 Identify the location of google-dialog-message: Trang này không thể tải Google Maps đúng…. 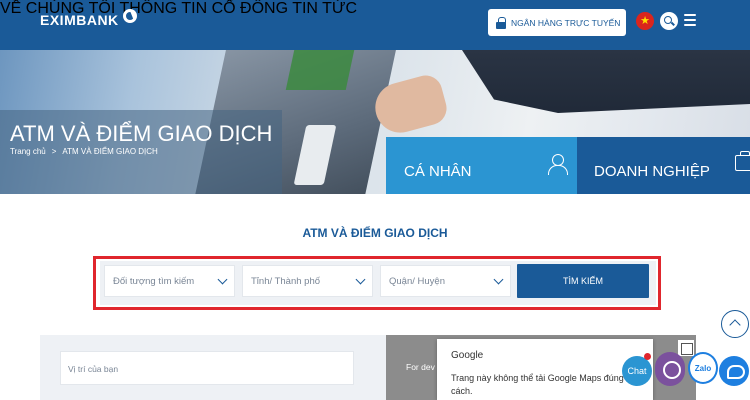
(537, 384).